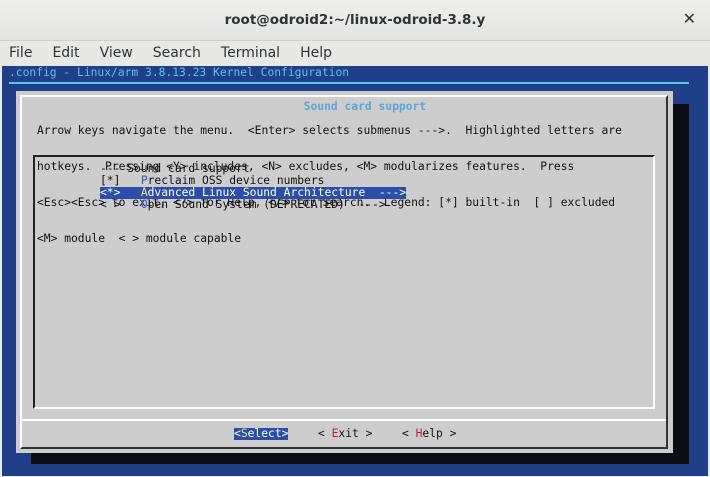  Describe the element at coordinates (65, 53) in the screenshot. I see `menu-edit: Edit` at that location.